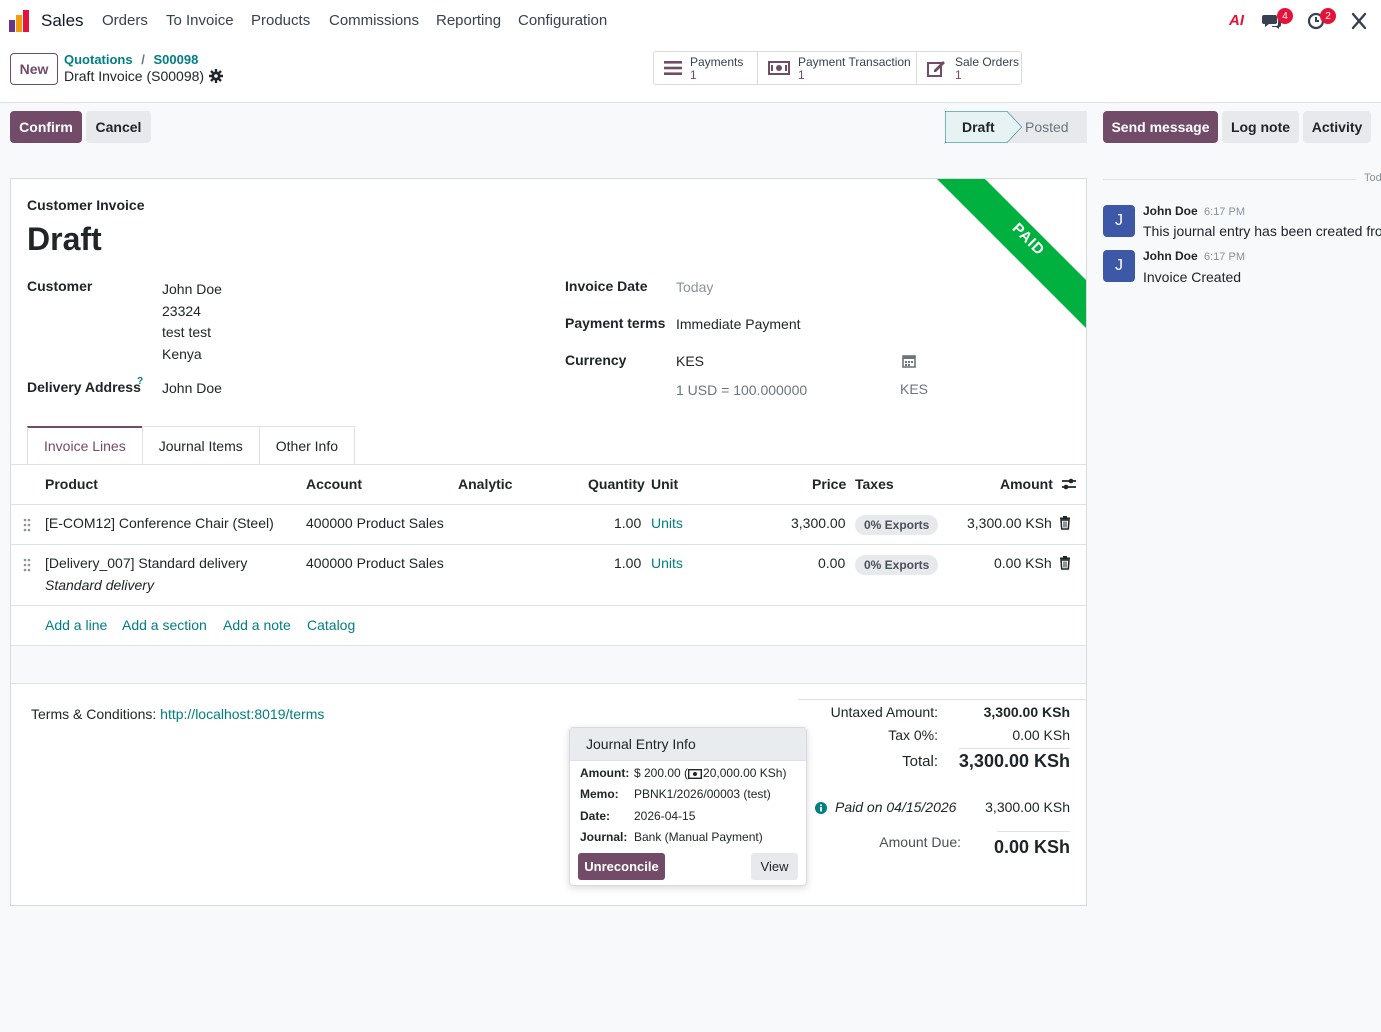  I want to click on delivery-address-field: John Doe, so click(192, 388).